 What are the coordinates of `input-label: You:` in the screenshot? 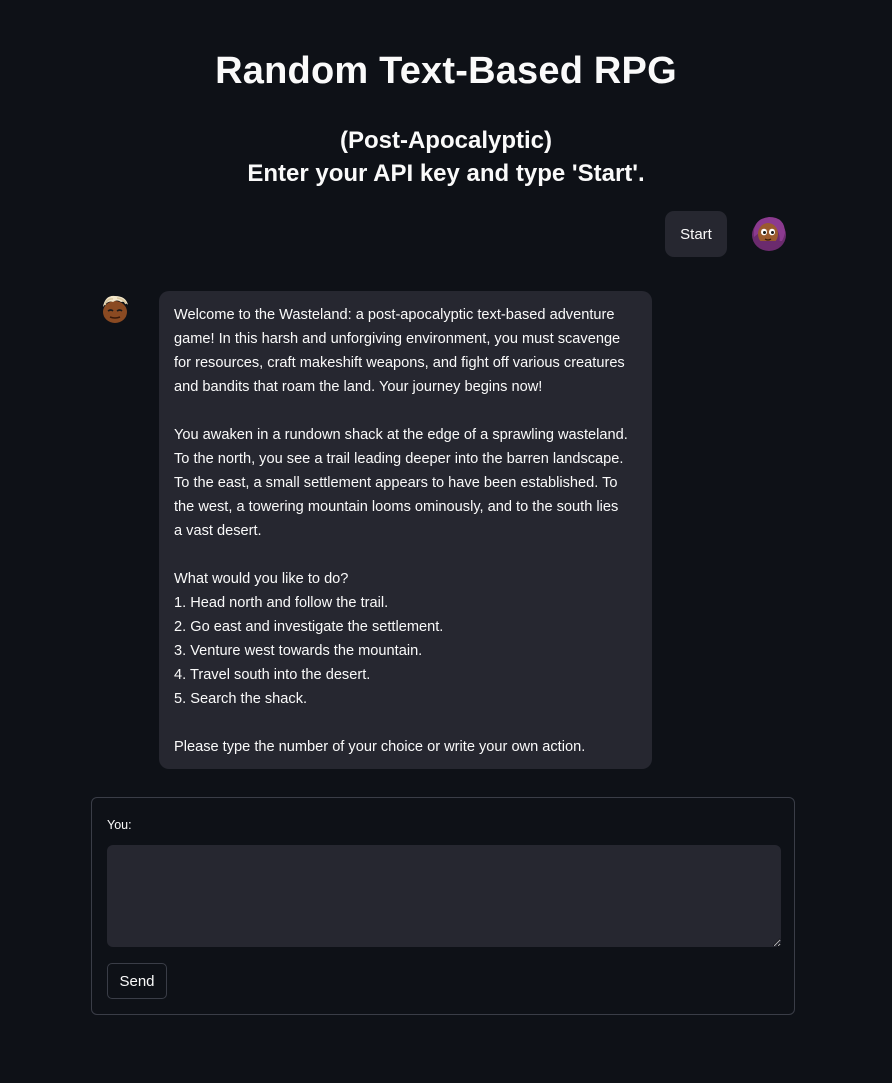 It's located at (119, 825).